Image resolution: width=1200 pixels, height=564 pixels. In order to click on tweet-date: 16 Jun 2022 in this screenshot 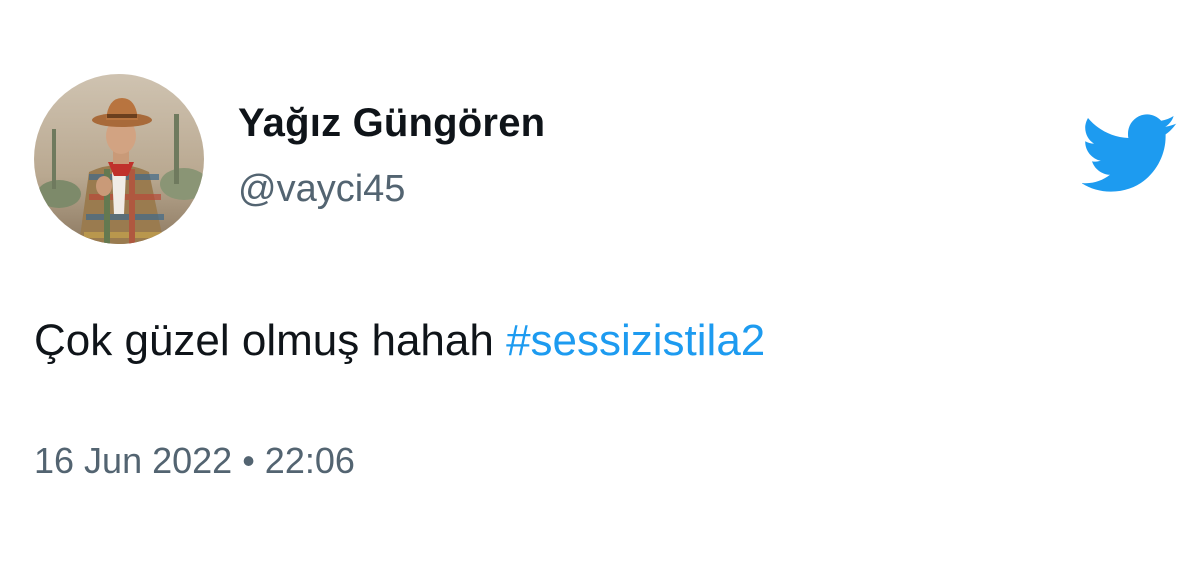, I will do `click(133, 460)`.